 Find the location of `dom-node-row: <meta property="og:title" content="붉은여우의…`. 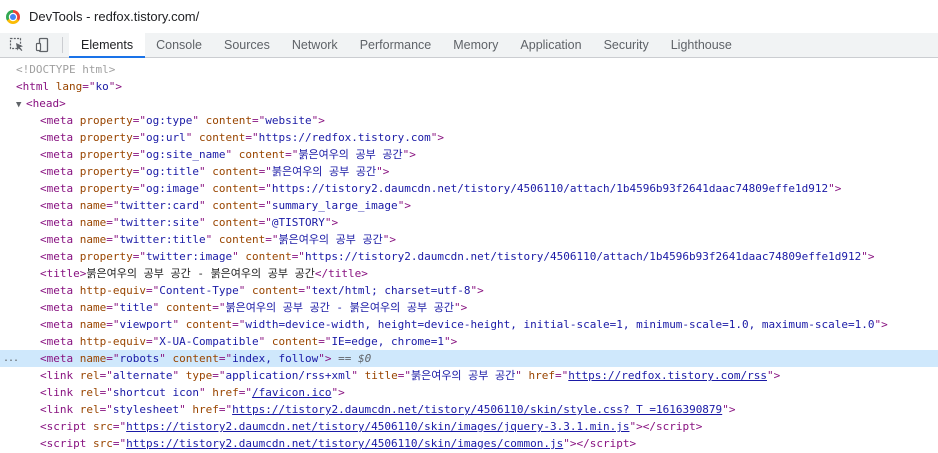

dom-node-row: <meta property="og:title" content="붉은여우의… is located at coordinates (469, 171).